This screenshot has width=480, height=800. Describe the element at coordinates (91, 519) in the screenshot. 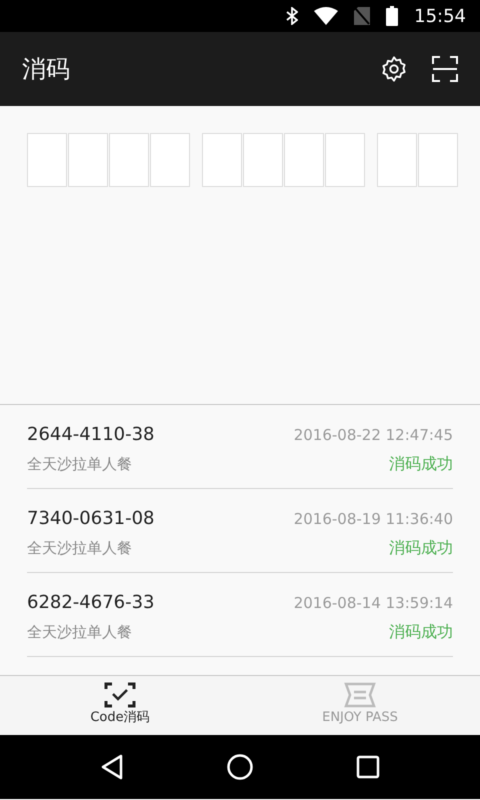

I see `redeem-code: 7340-0631-08` at that location.